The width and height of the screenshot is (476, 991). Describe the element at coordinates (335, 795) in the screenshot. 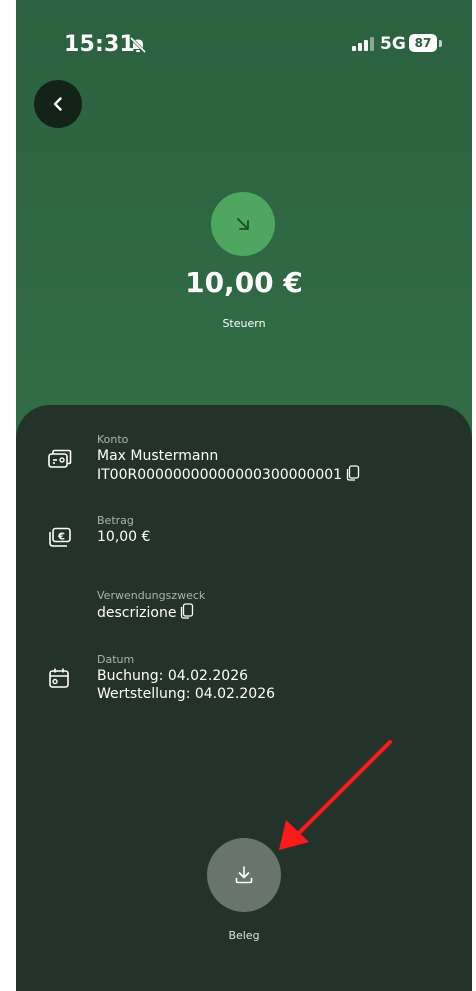

I see `annotation-arrow` at that location.